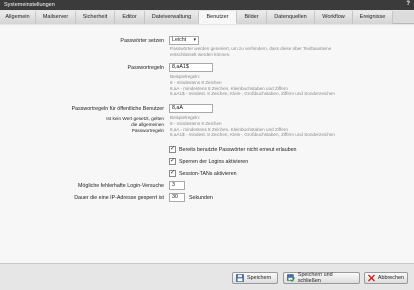  What do you see at coordinates (291, 17) in the screenshot?
I see `tab-datenquellen: Datenquellen` at bounding box center [291, 17].